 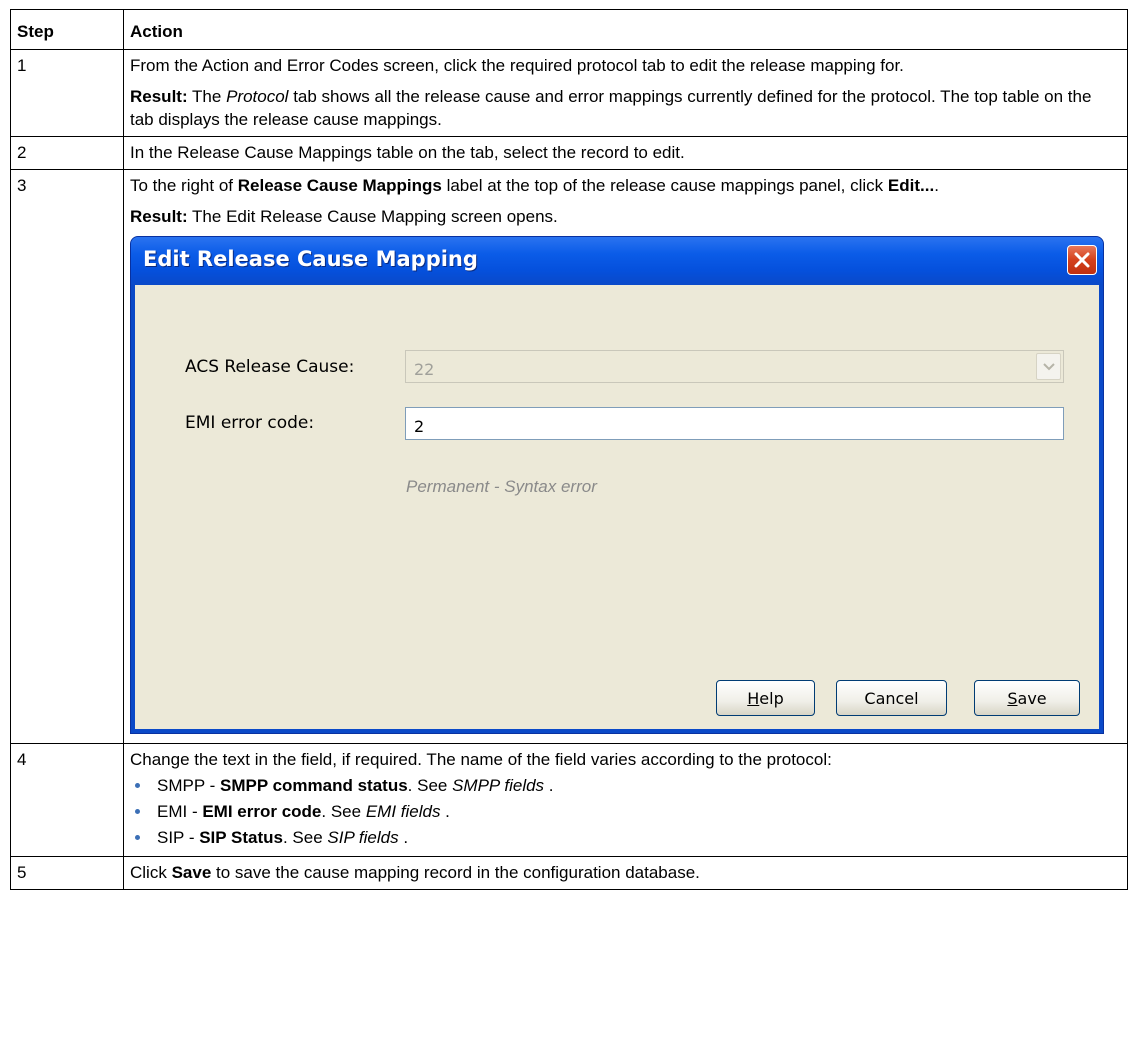 I want to click on error-description-hint: Permanent - Syntax error, so click(x=501, y=486).